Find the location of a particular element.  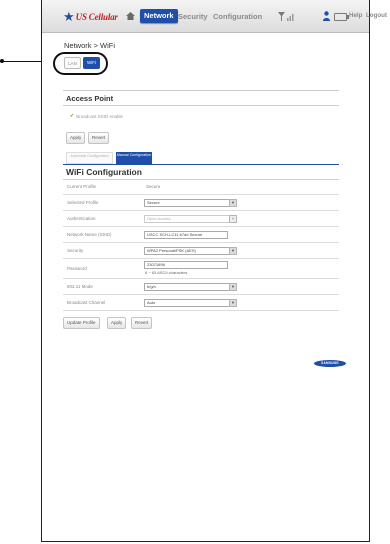

channel-value: Auto is located at coordinates (151, 302).